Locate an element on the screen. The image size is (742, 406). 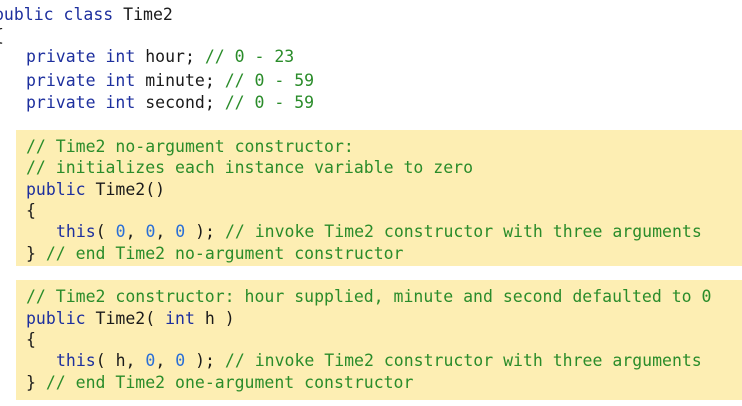
ctor1-comment-line: // Time2 no-argument constructor: is located at coordinates (190, 146).